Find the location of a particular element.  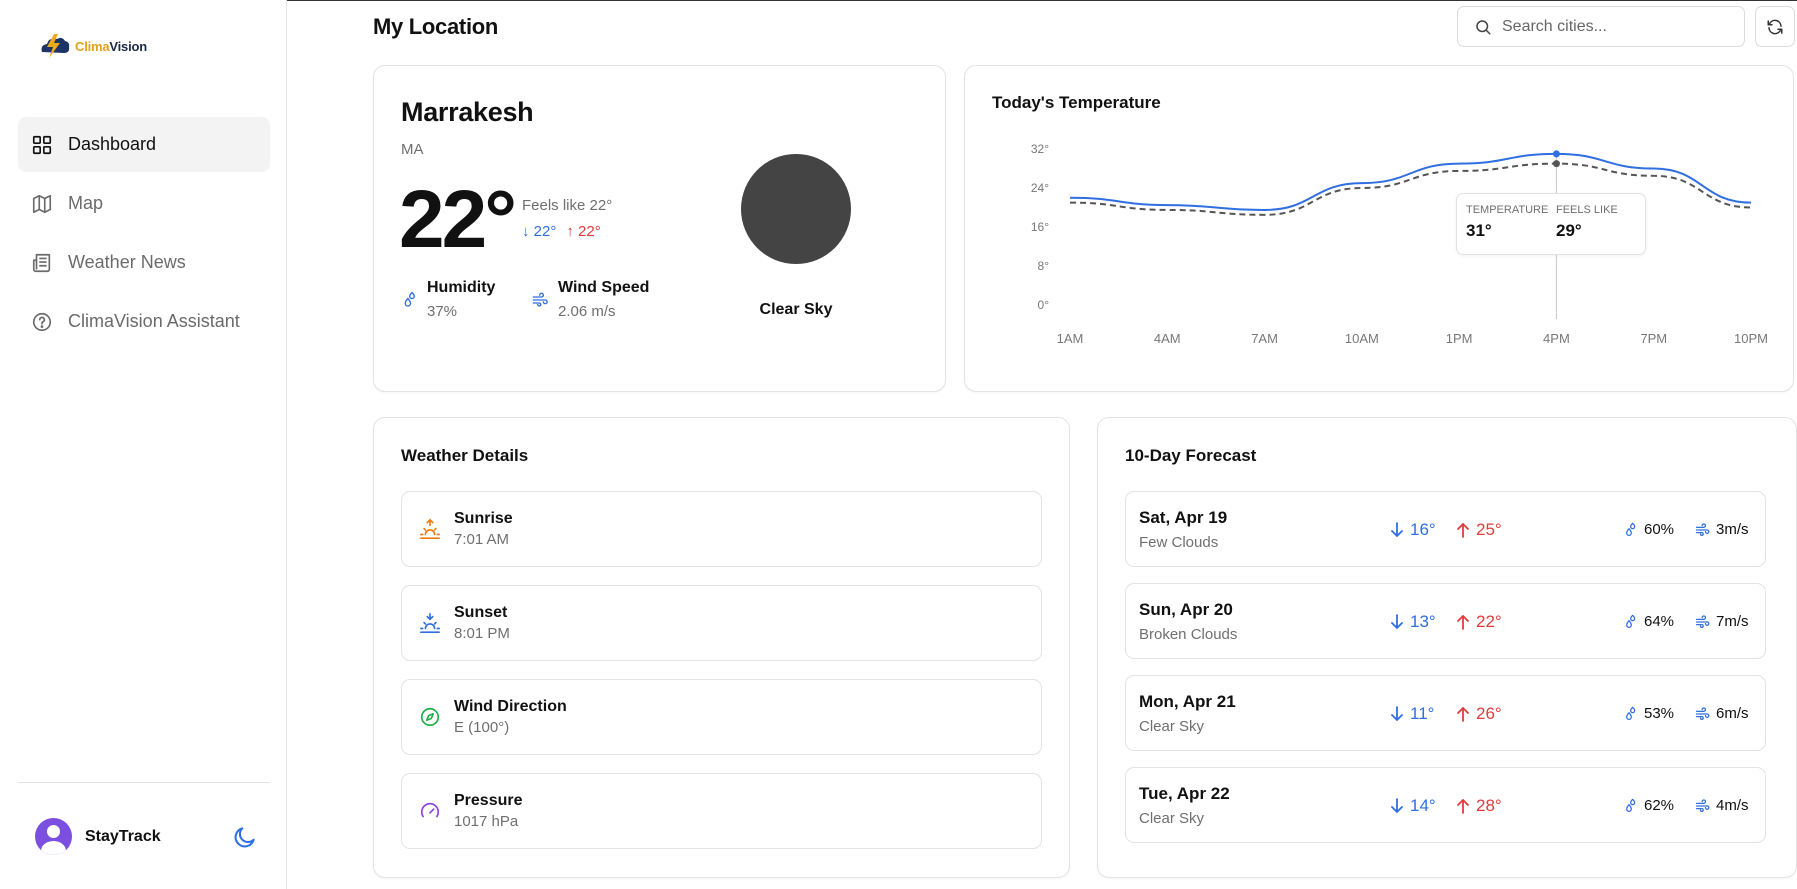

user-name: StayTrack is located at coordinates (123, 836).